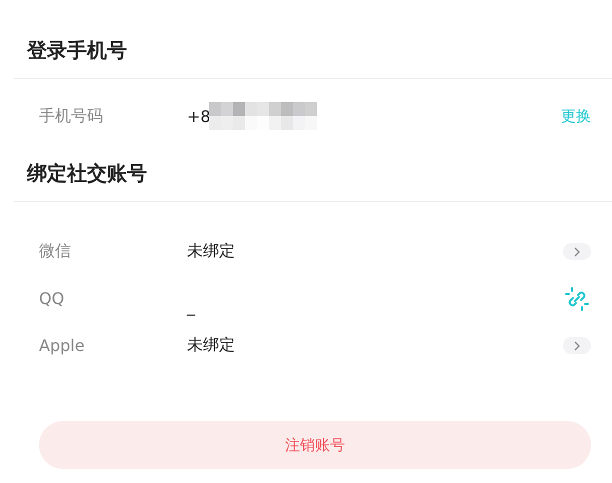 The height and width of the screenshot is (483, 612). I want to click on cancel-account-button: 注销账号, so click(315, 445).